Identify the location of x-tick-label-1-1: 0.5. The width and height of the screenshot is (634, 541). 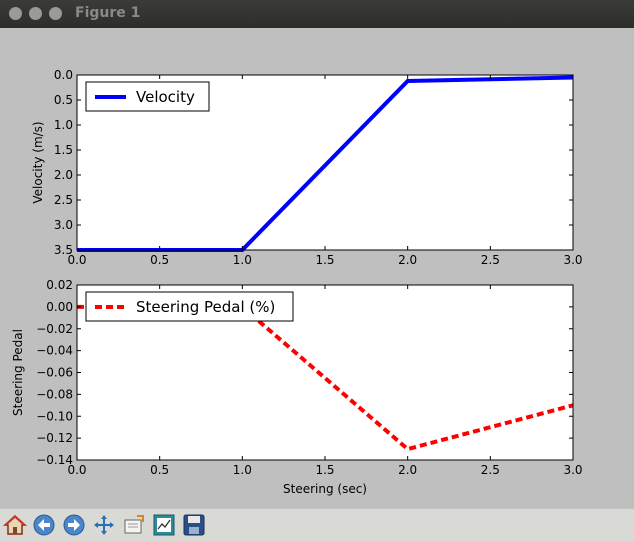
(159, 470).